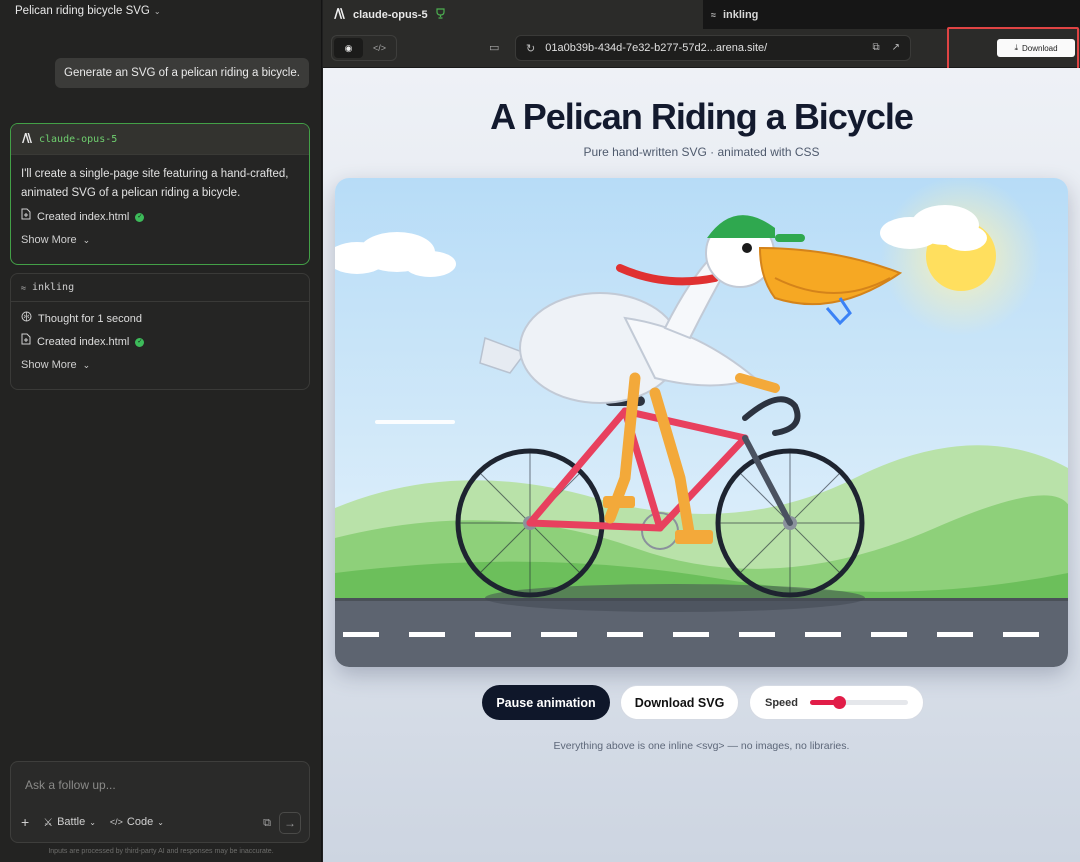  What do you see at coordinates (875, 47) in the screenshot?
I see `copy-icon: ⧉` at bounding box center [875, 47].